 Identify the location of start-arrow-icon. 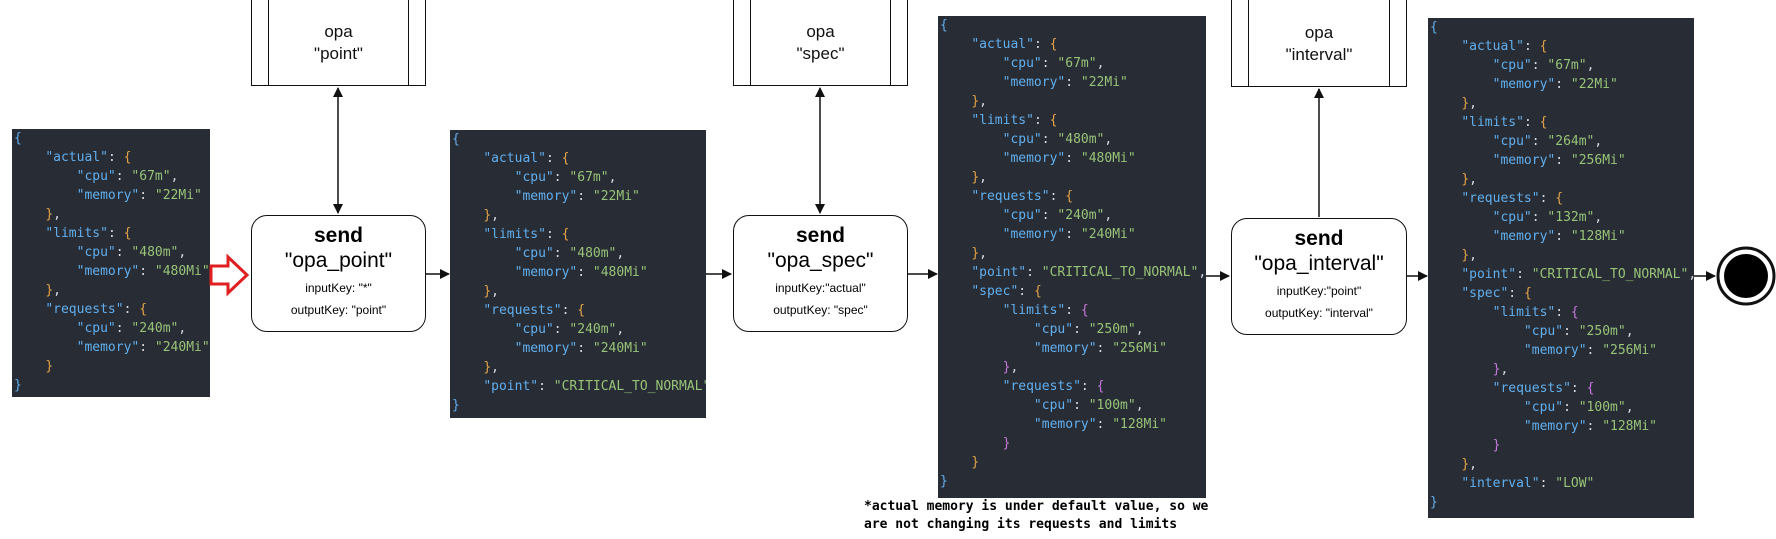
(229, 275).